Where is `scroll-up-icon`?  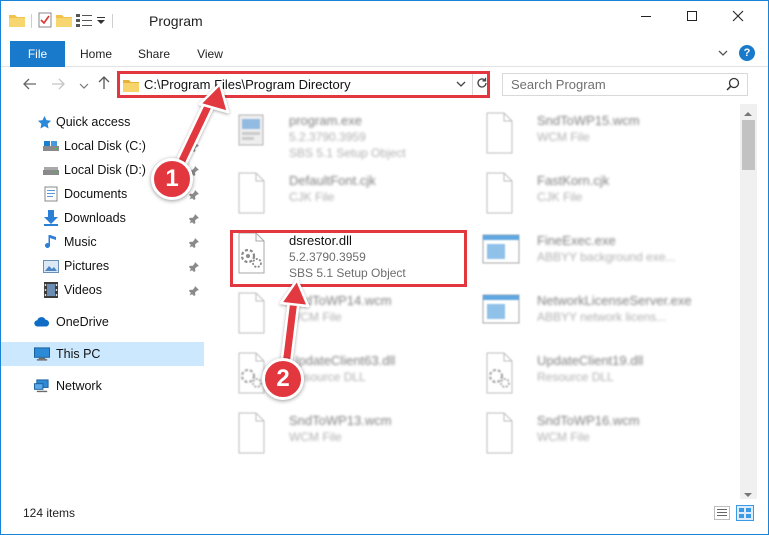
scroll-up-icon is located at coordinates (748, 114).